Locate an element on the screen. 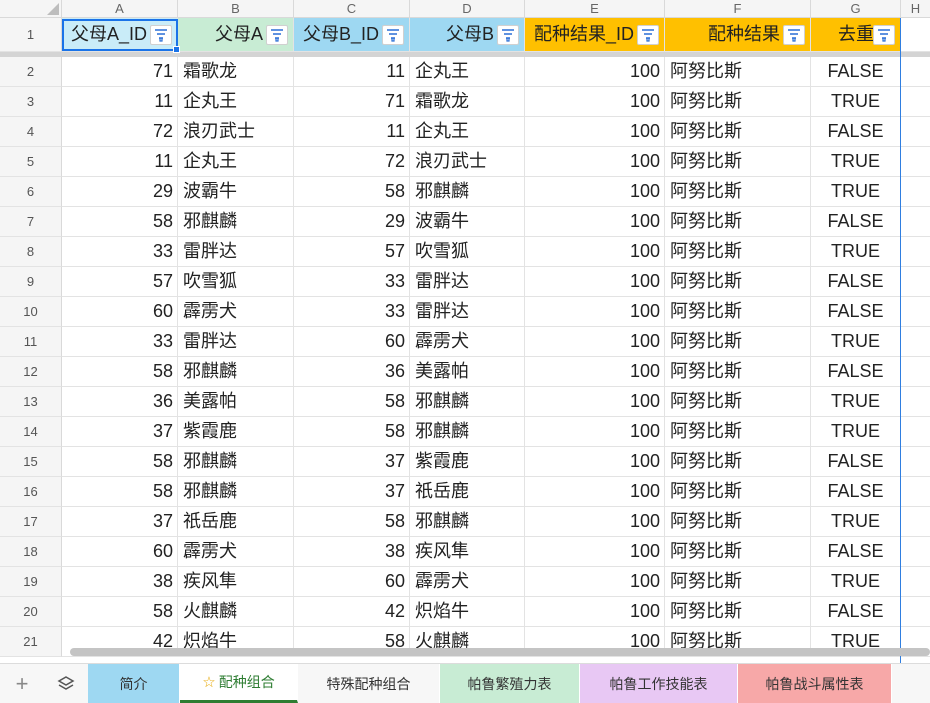 This screenshot has height=703, width=930. row-number: 7 is located at coordinates (31, 222).